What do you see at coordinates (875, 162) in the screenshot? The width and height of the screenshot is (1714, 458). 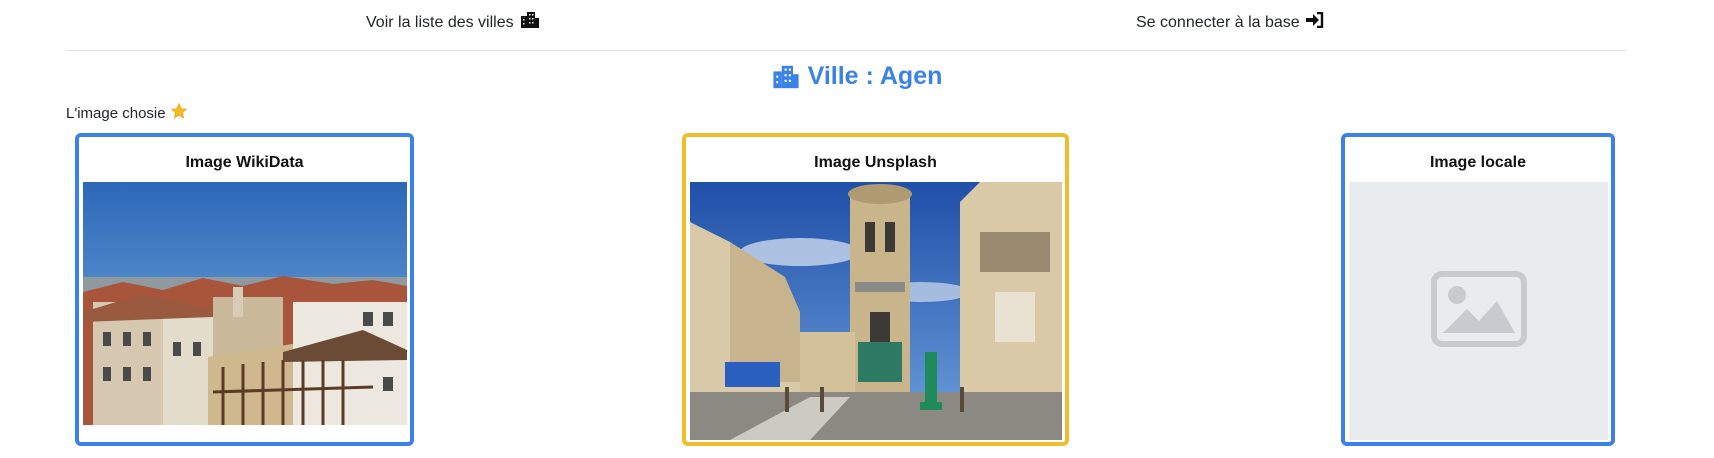 I see `image-card-title: Image Unsplash` at bounding box center [875, 162].